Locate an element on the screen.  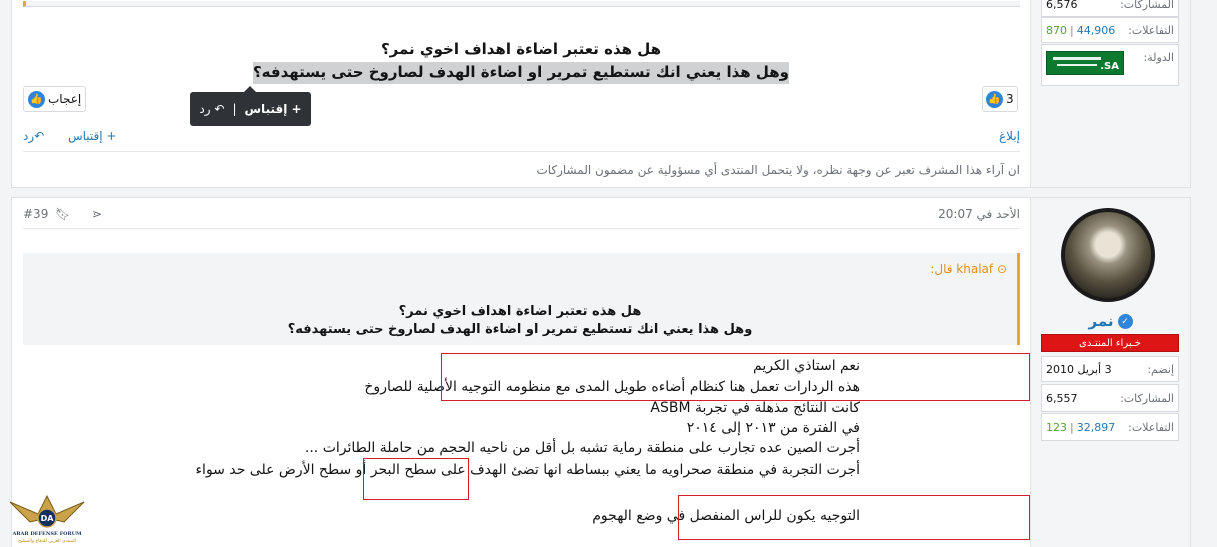
share-icon: ⋖ is located at coordinates (97, 214).